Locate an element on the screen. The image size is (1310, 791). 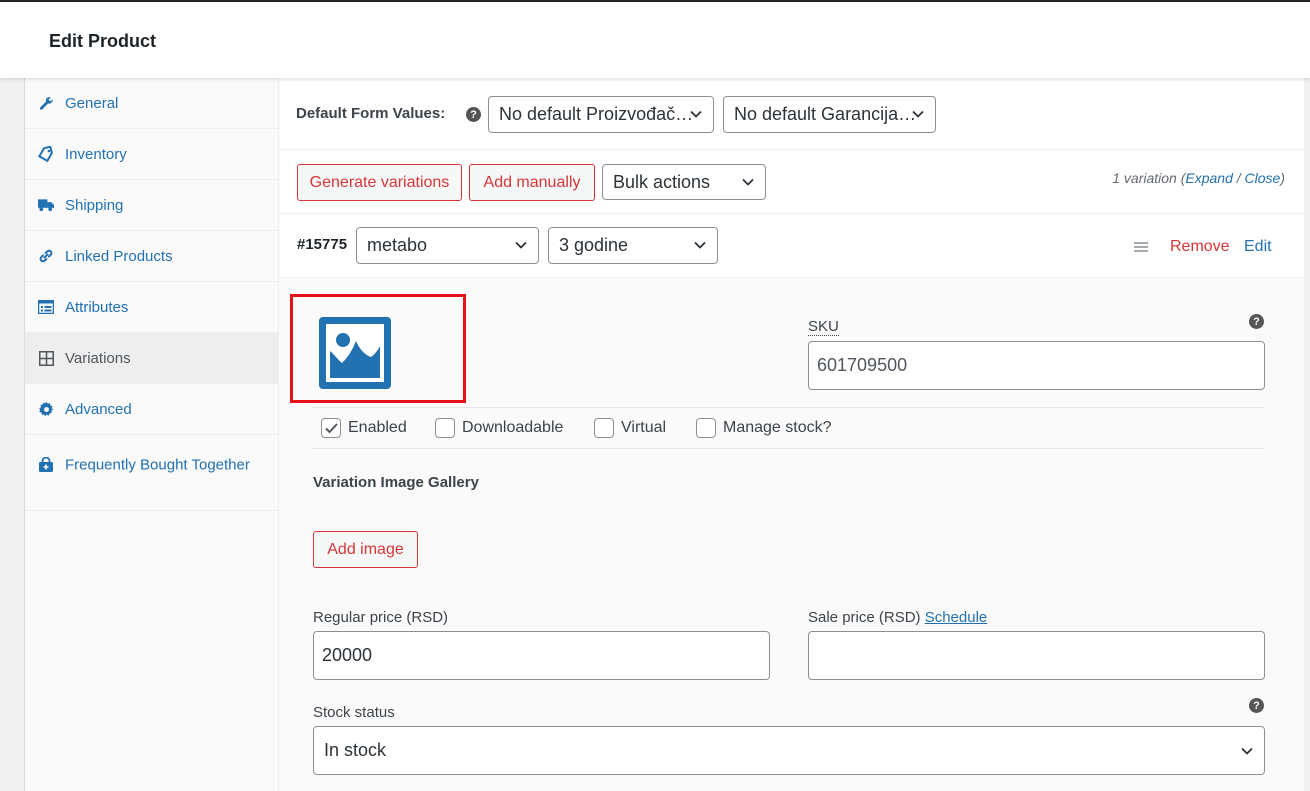
gear-icon is located at coordinates (46, 409).